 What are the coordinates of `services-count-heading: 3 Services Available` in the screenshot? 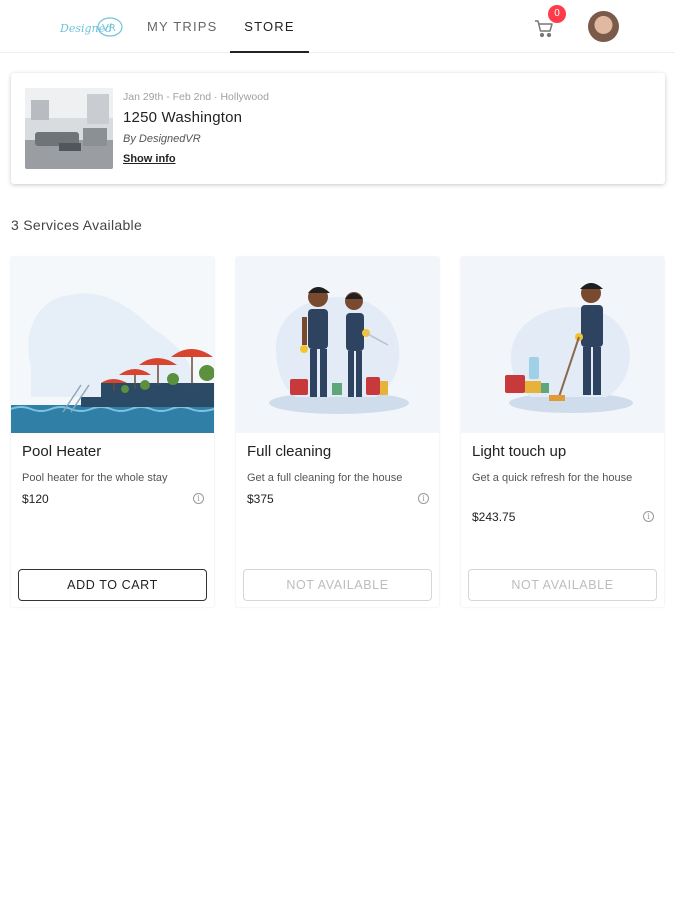 It's located at (77, 225).